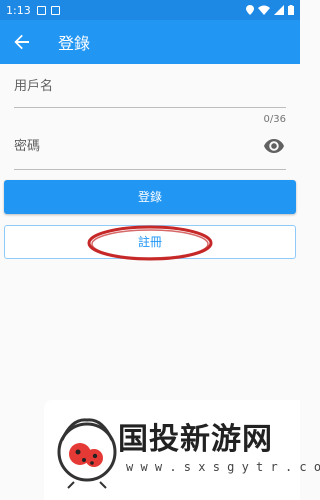  What do you see at coordinates (41, 10) in the screenshot?
I see `image-notification-icon` at bounding box center [41, 10].